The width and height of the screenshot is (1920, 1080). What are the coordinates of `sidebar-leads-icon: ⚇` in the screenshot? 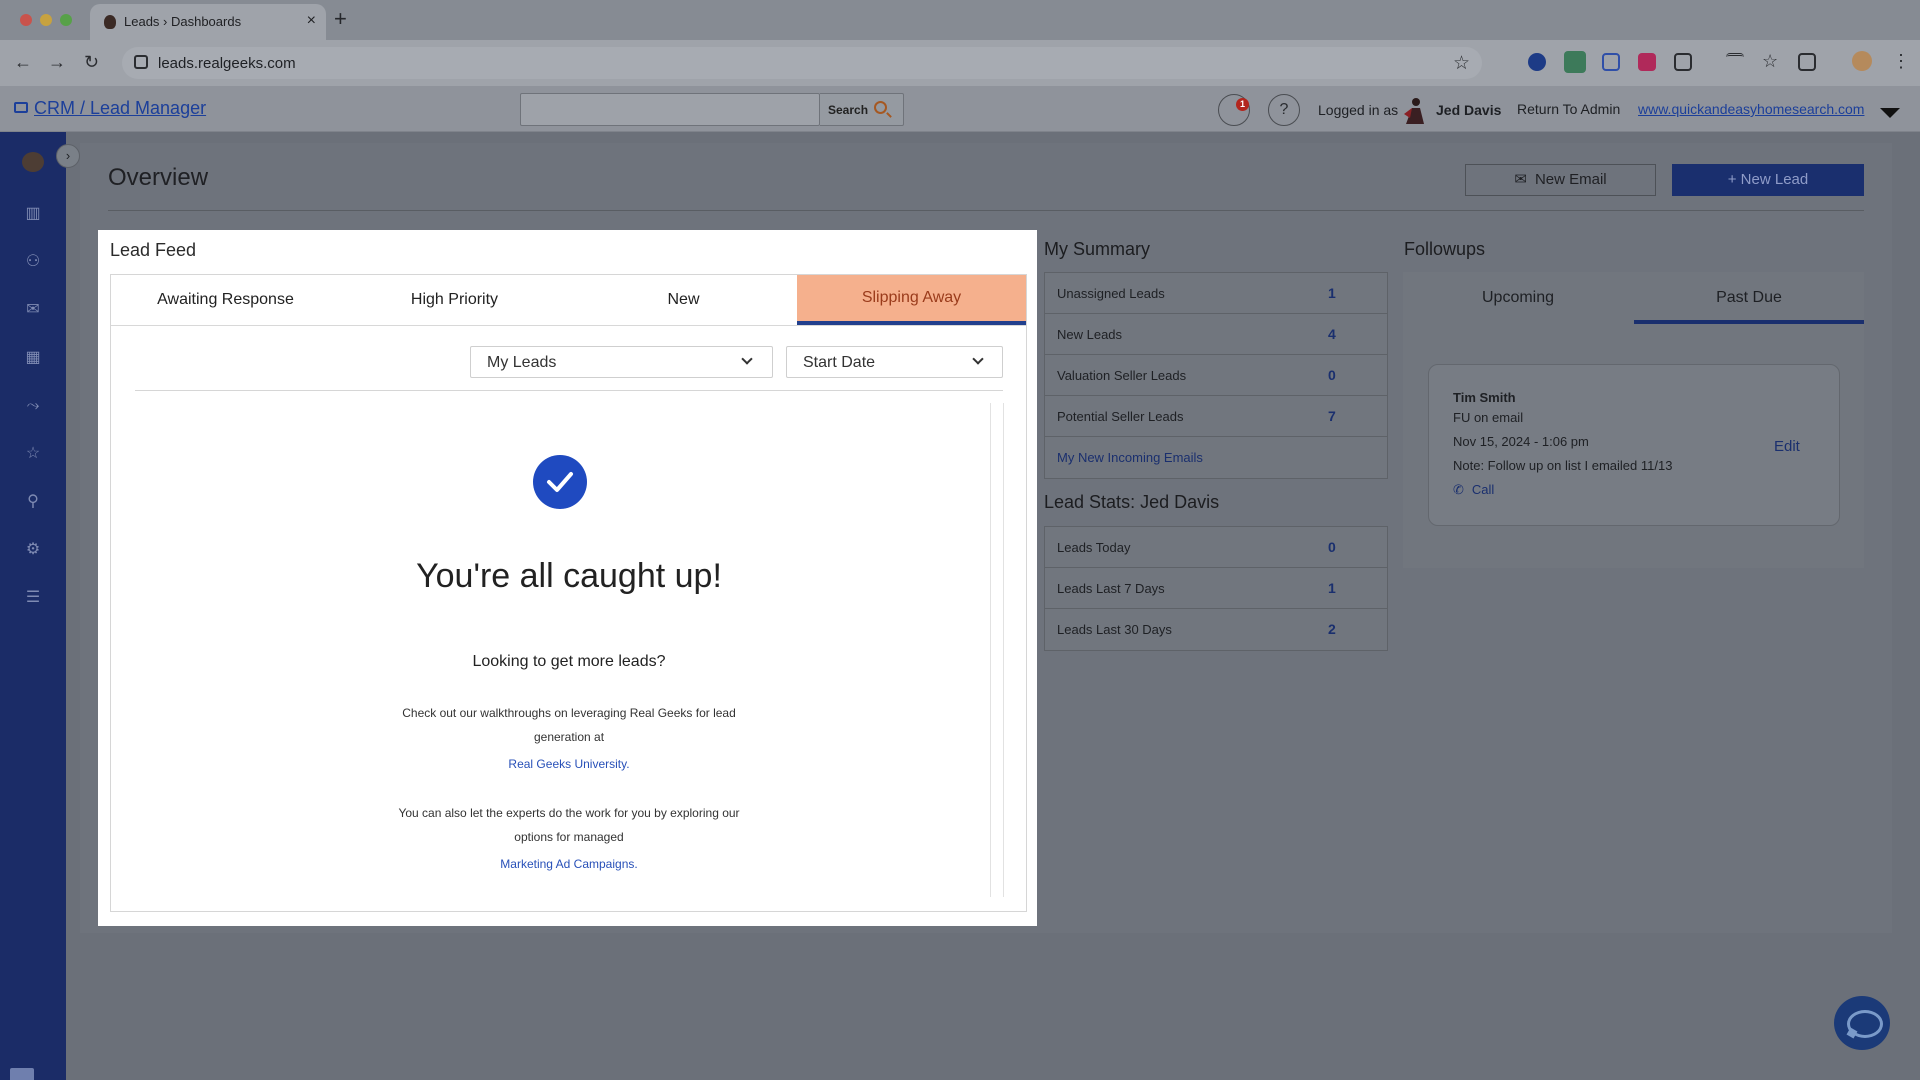 It's located at (33, 262).